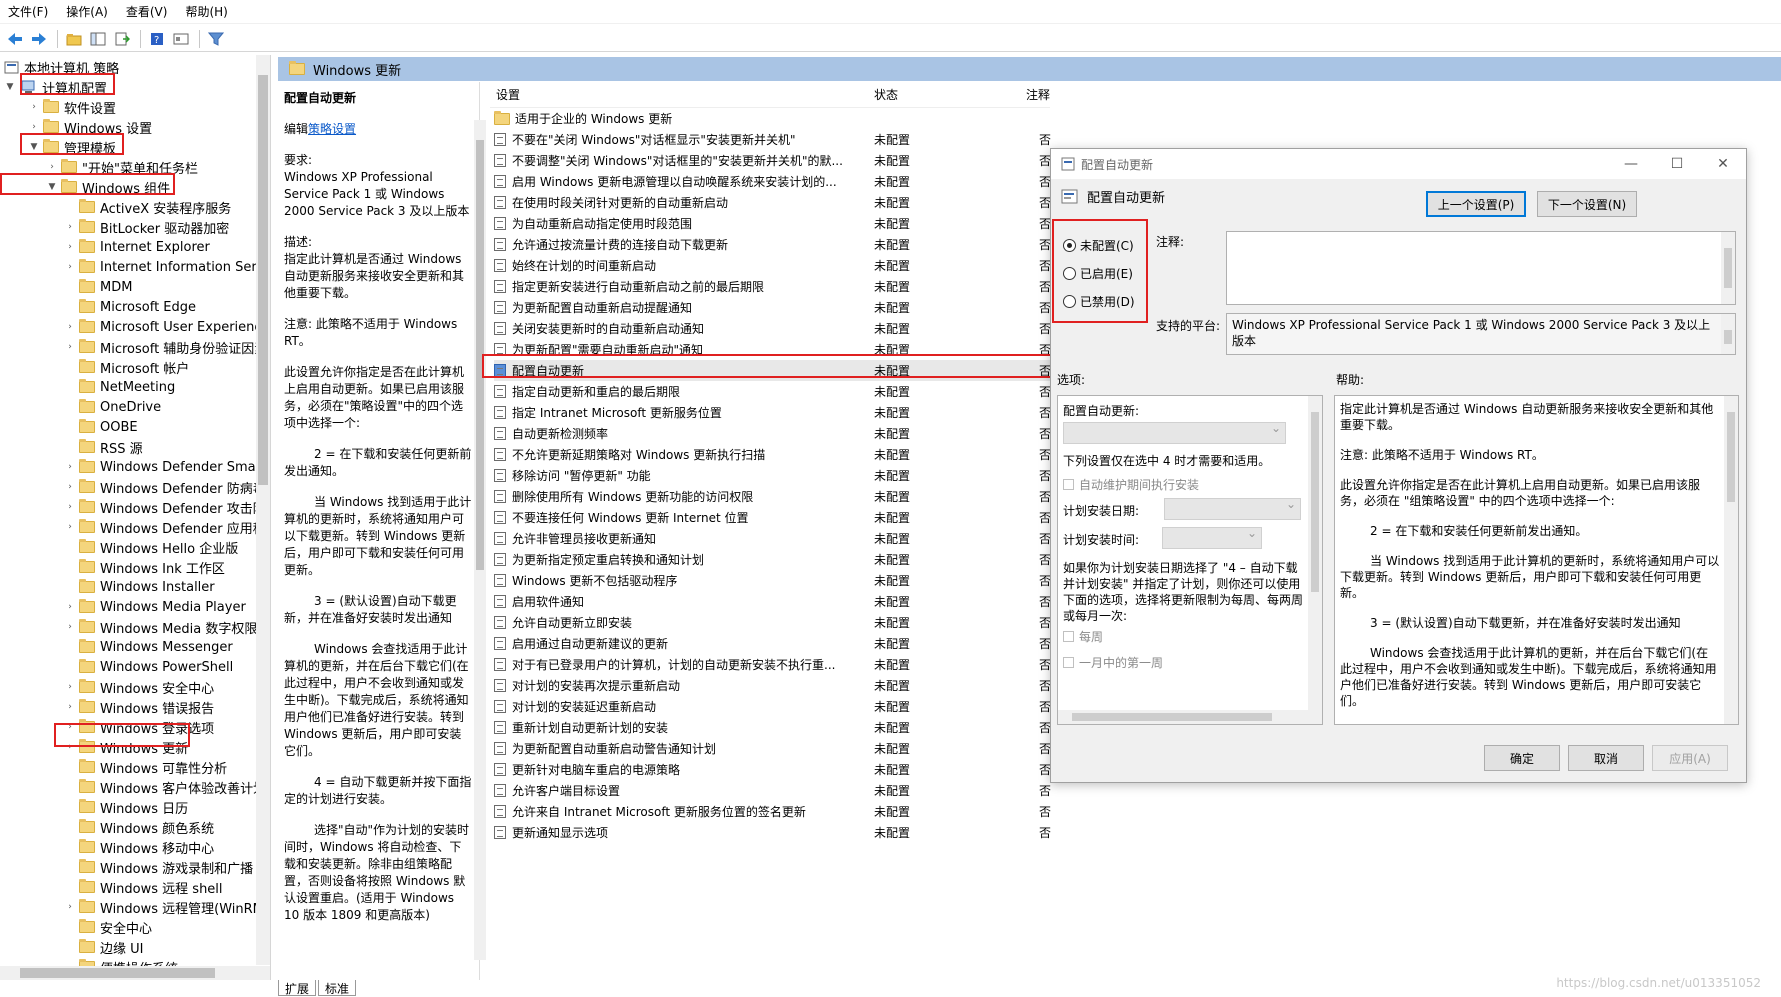  What do you see at coordinates (337, 988) in the screenshot?
I see `tab-standard: 标准` at bounding box center [337, 988].